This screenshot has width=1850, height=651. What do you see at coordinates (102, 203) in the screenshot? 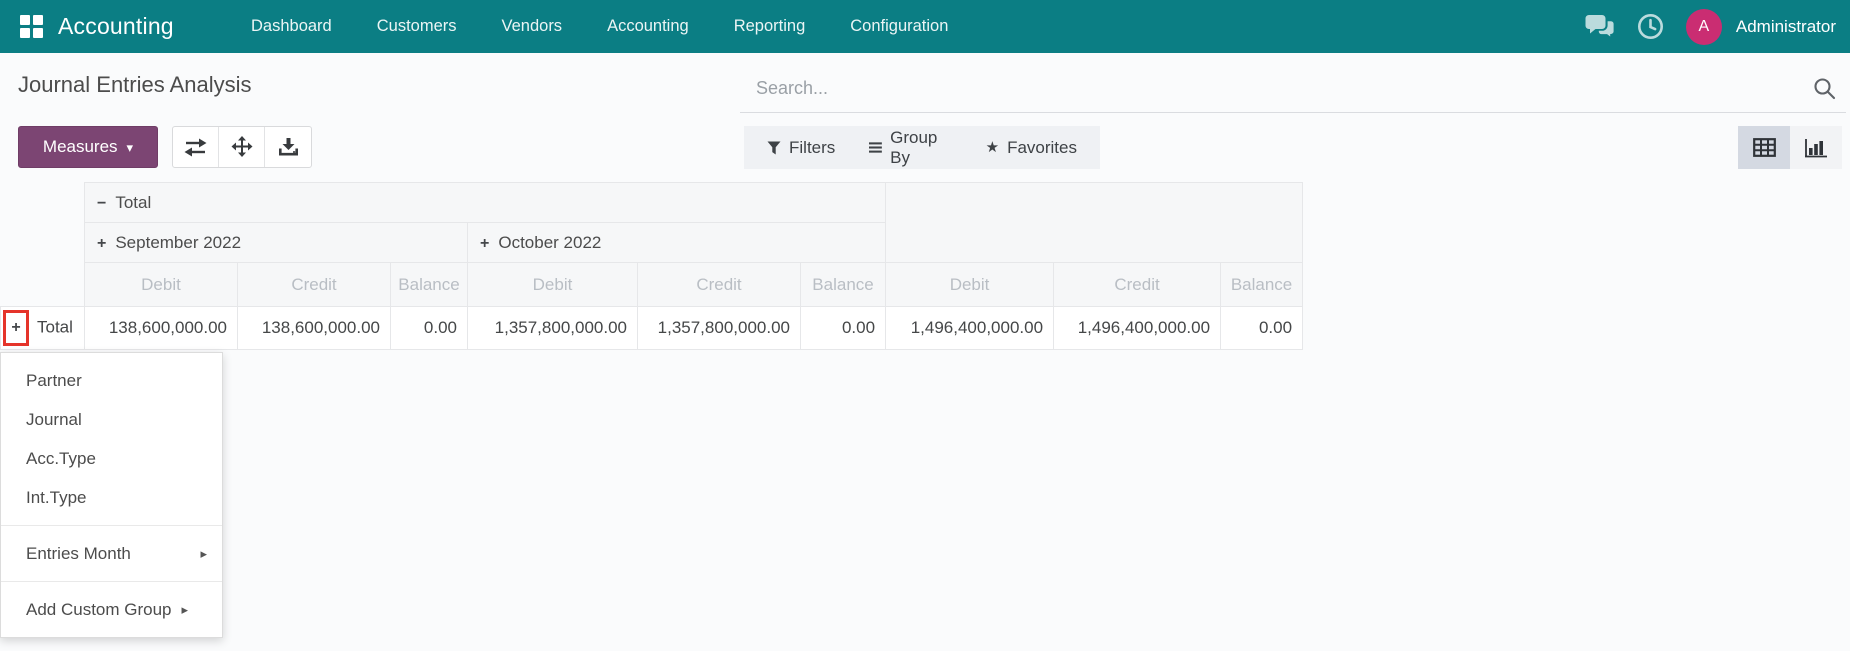
I see `collapse-icon: −` at bounding box center [102, 203].